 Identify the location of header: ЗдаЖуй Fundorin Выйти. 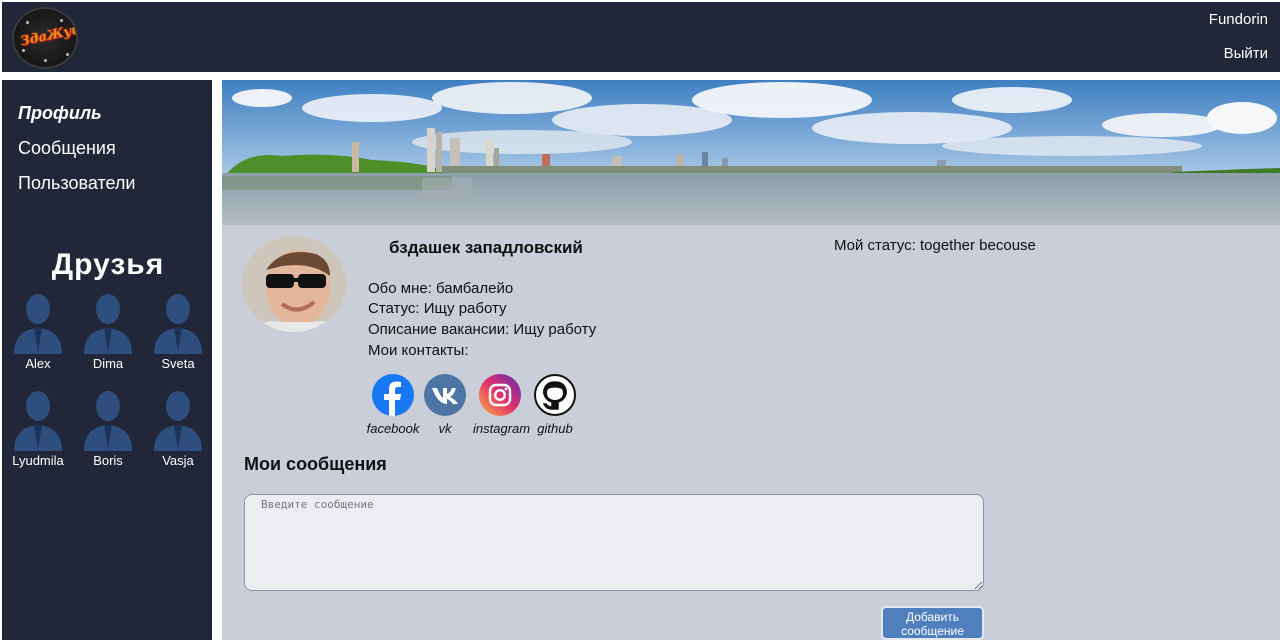
(640, 36).